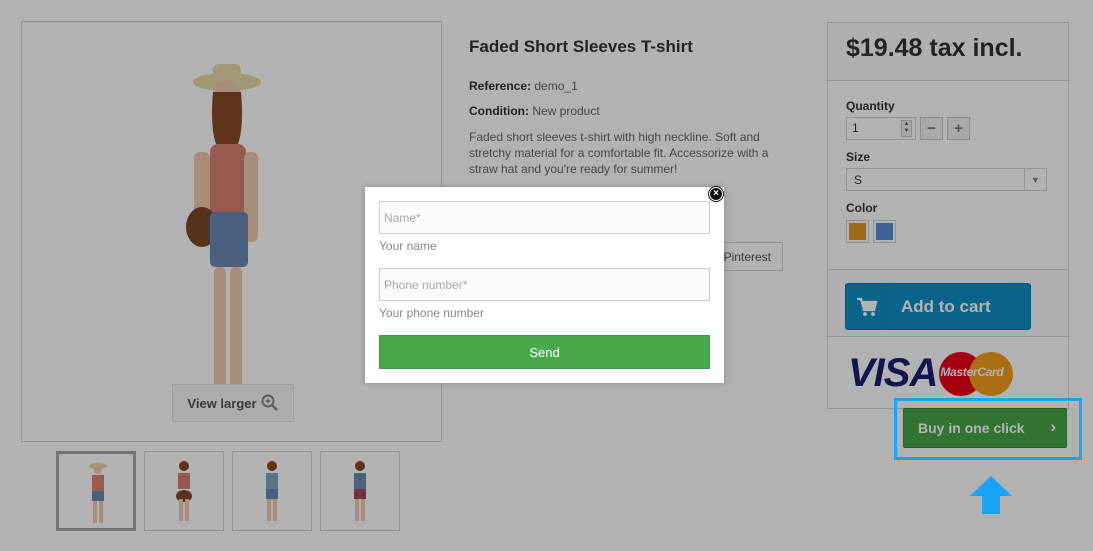 This screenshot has height=551, width=1093. I want to click on close-icon: ×, so click(716, 194).